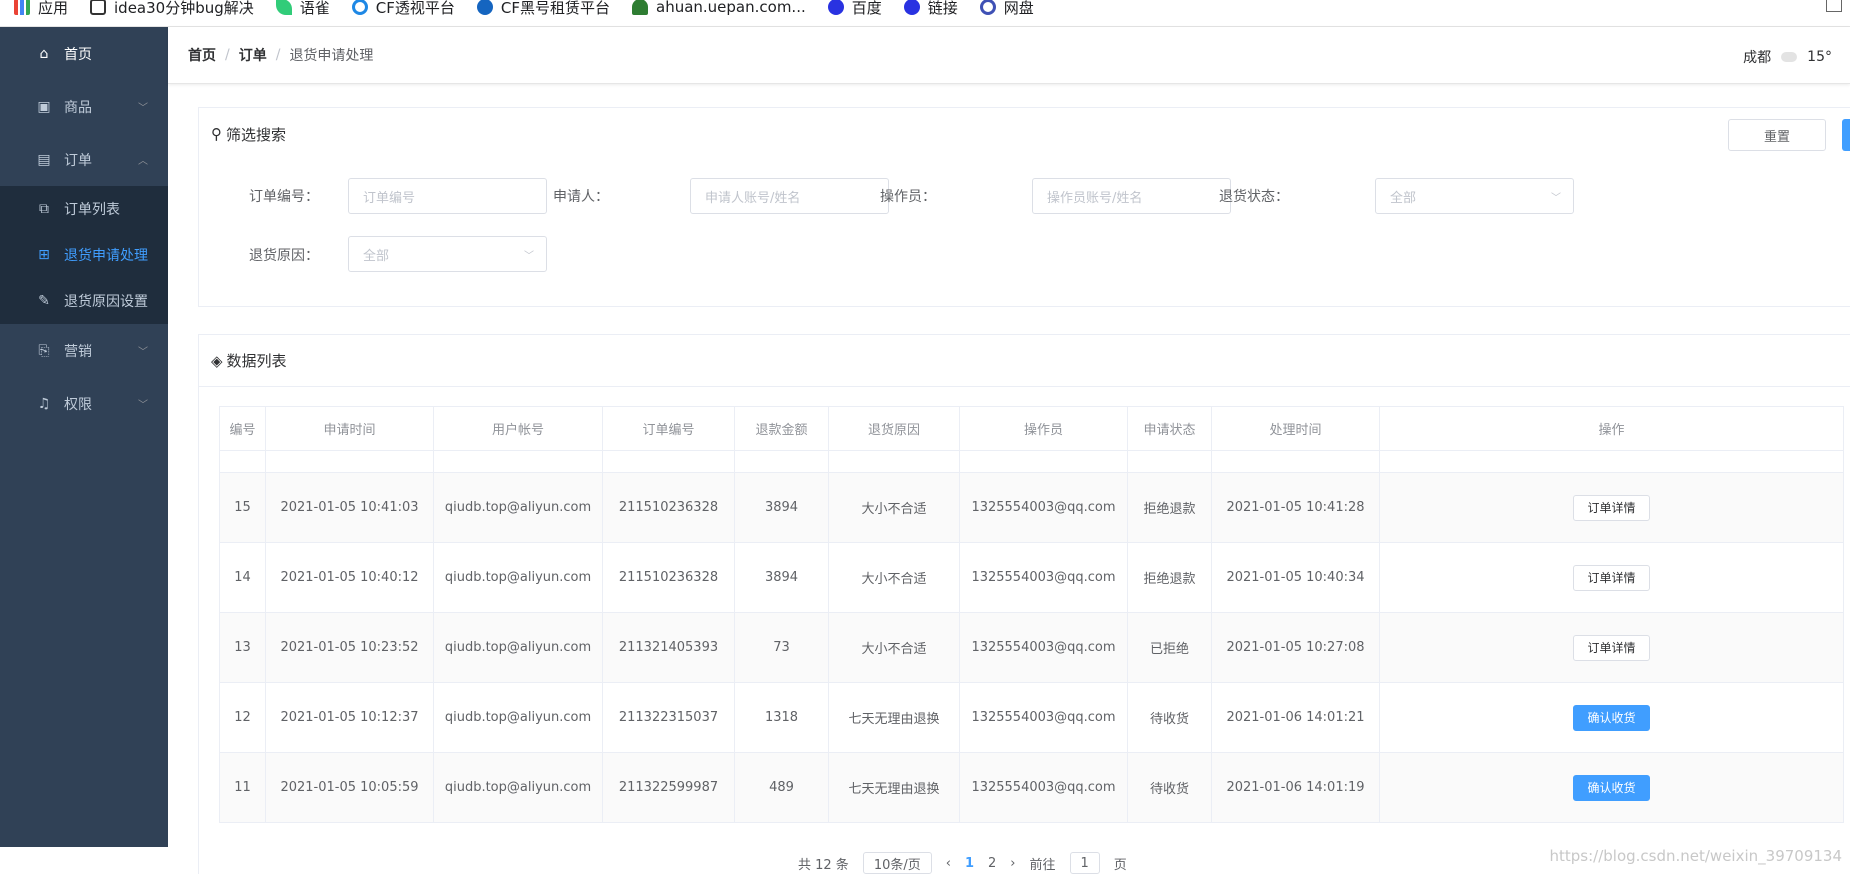  I want to click on tree-icon, so click(640, 7).